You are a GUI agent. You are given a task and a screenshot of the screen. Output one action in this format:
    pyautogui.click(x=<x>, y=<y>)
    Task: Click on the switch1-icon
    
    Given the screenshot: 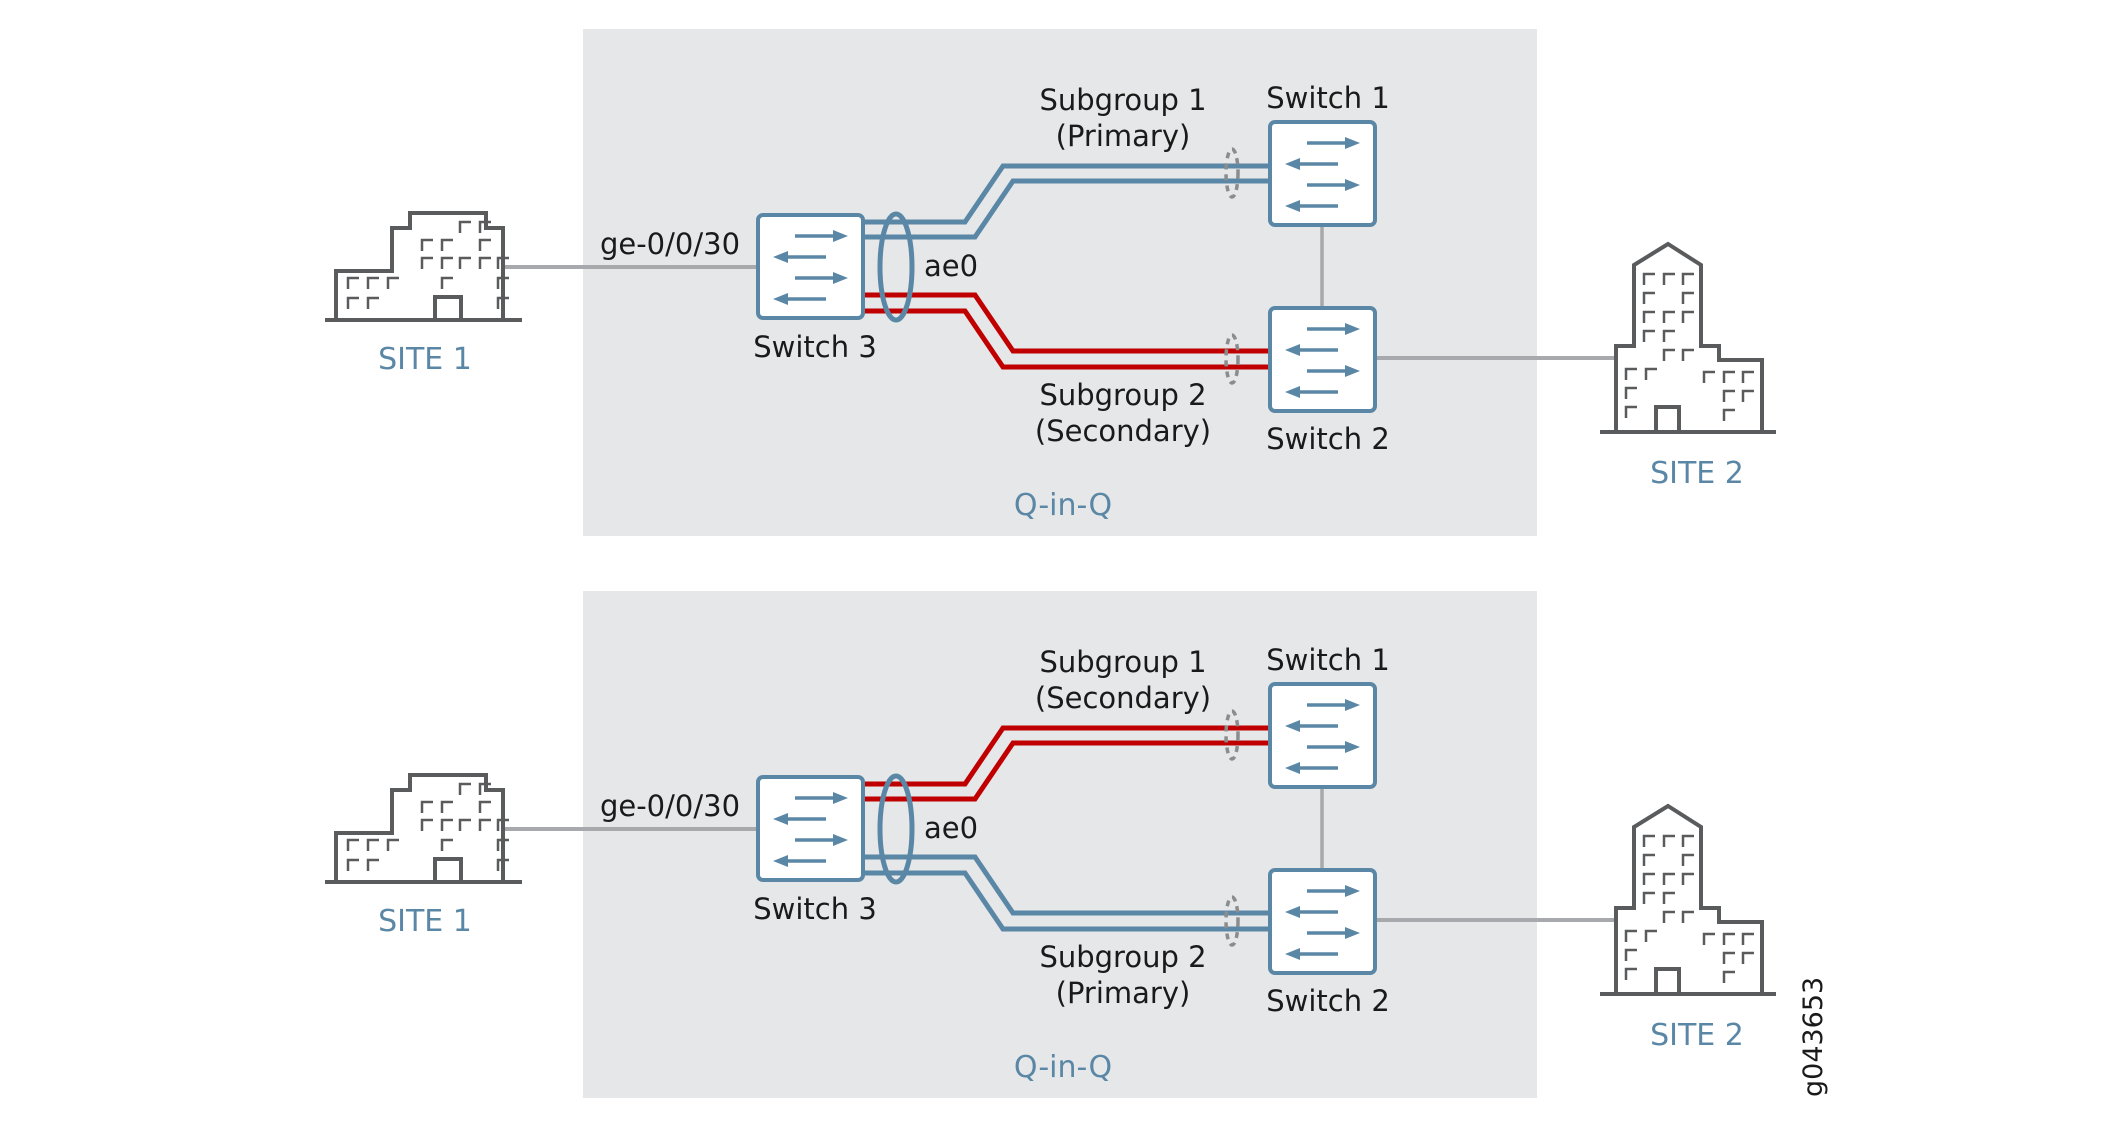 What is the action you would take?
    pyautogui.click(x=1322, y=735)
    